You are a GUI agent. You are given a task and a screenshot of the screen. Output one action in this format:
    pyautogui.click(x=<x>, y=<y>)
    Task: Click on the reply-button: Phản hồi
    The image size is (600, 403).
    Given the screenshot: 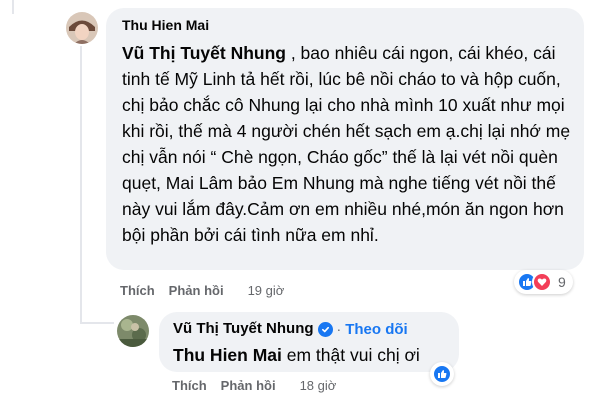 What is the action you would take?
    pyautogui.click(x=196, y=290)
    